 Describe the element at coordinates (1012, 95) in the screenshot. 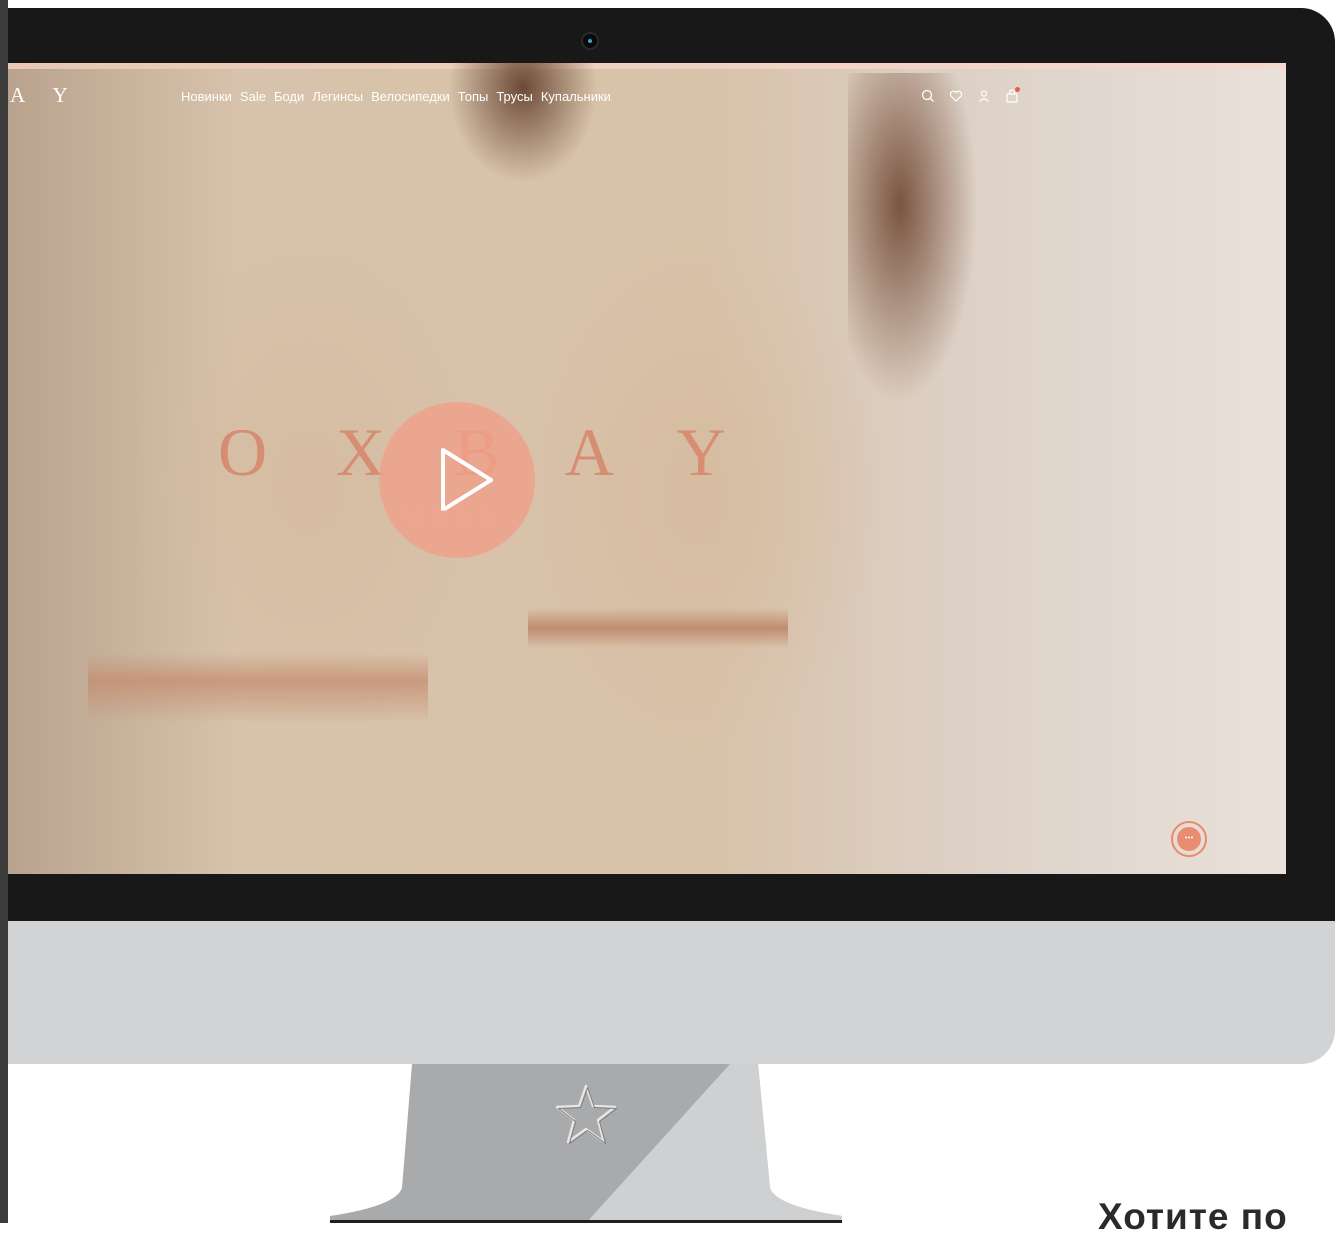

I see `cart-icon` at that location.